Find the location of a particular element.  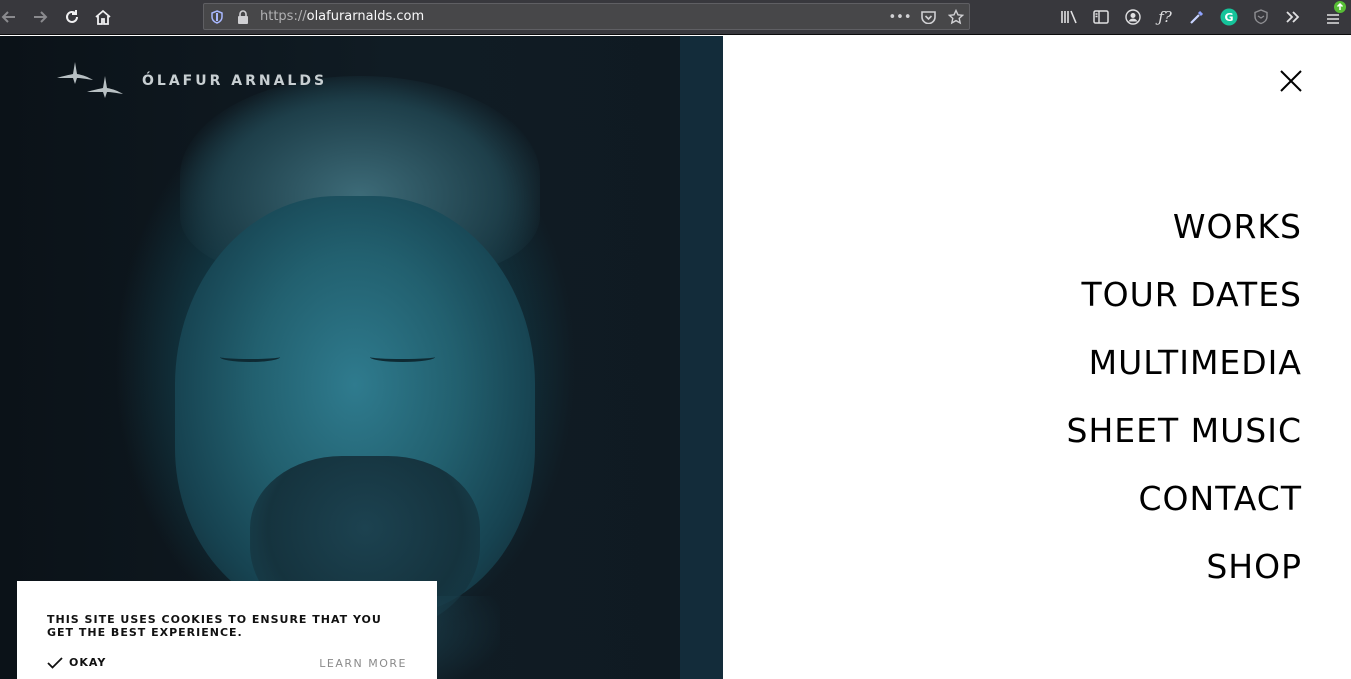

browser-toolbar: https://olafurarnalds.com ••• ƒ? G is located at coordinates (675, 17).